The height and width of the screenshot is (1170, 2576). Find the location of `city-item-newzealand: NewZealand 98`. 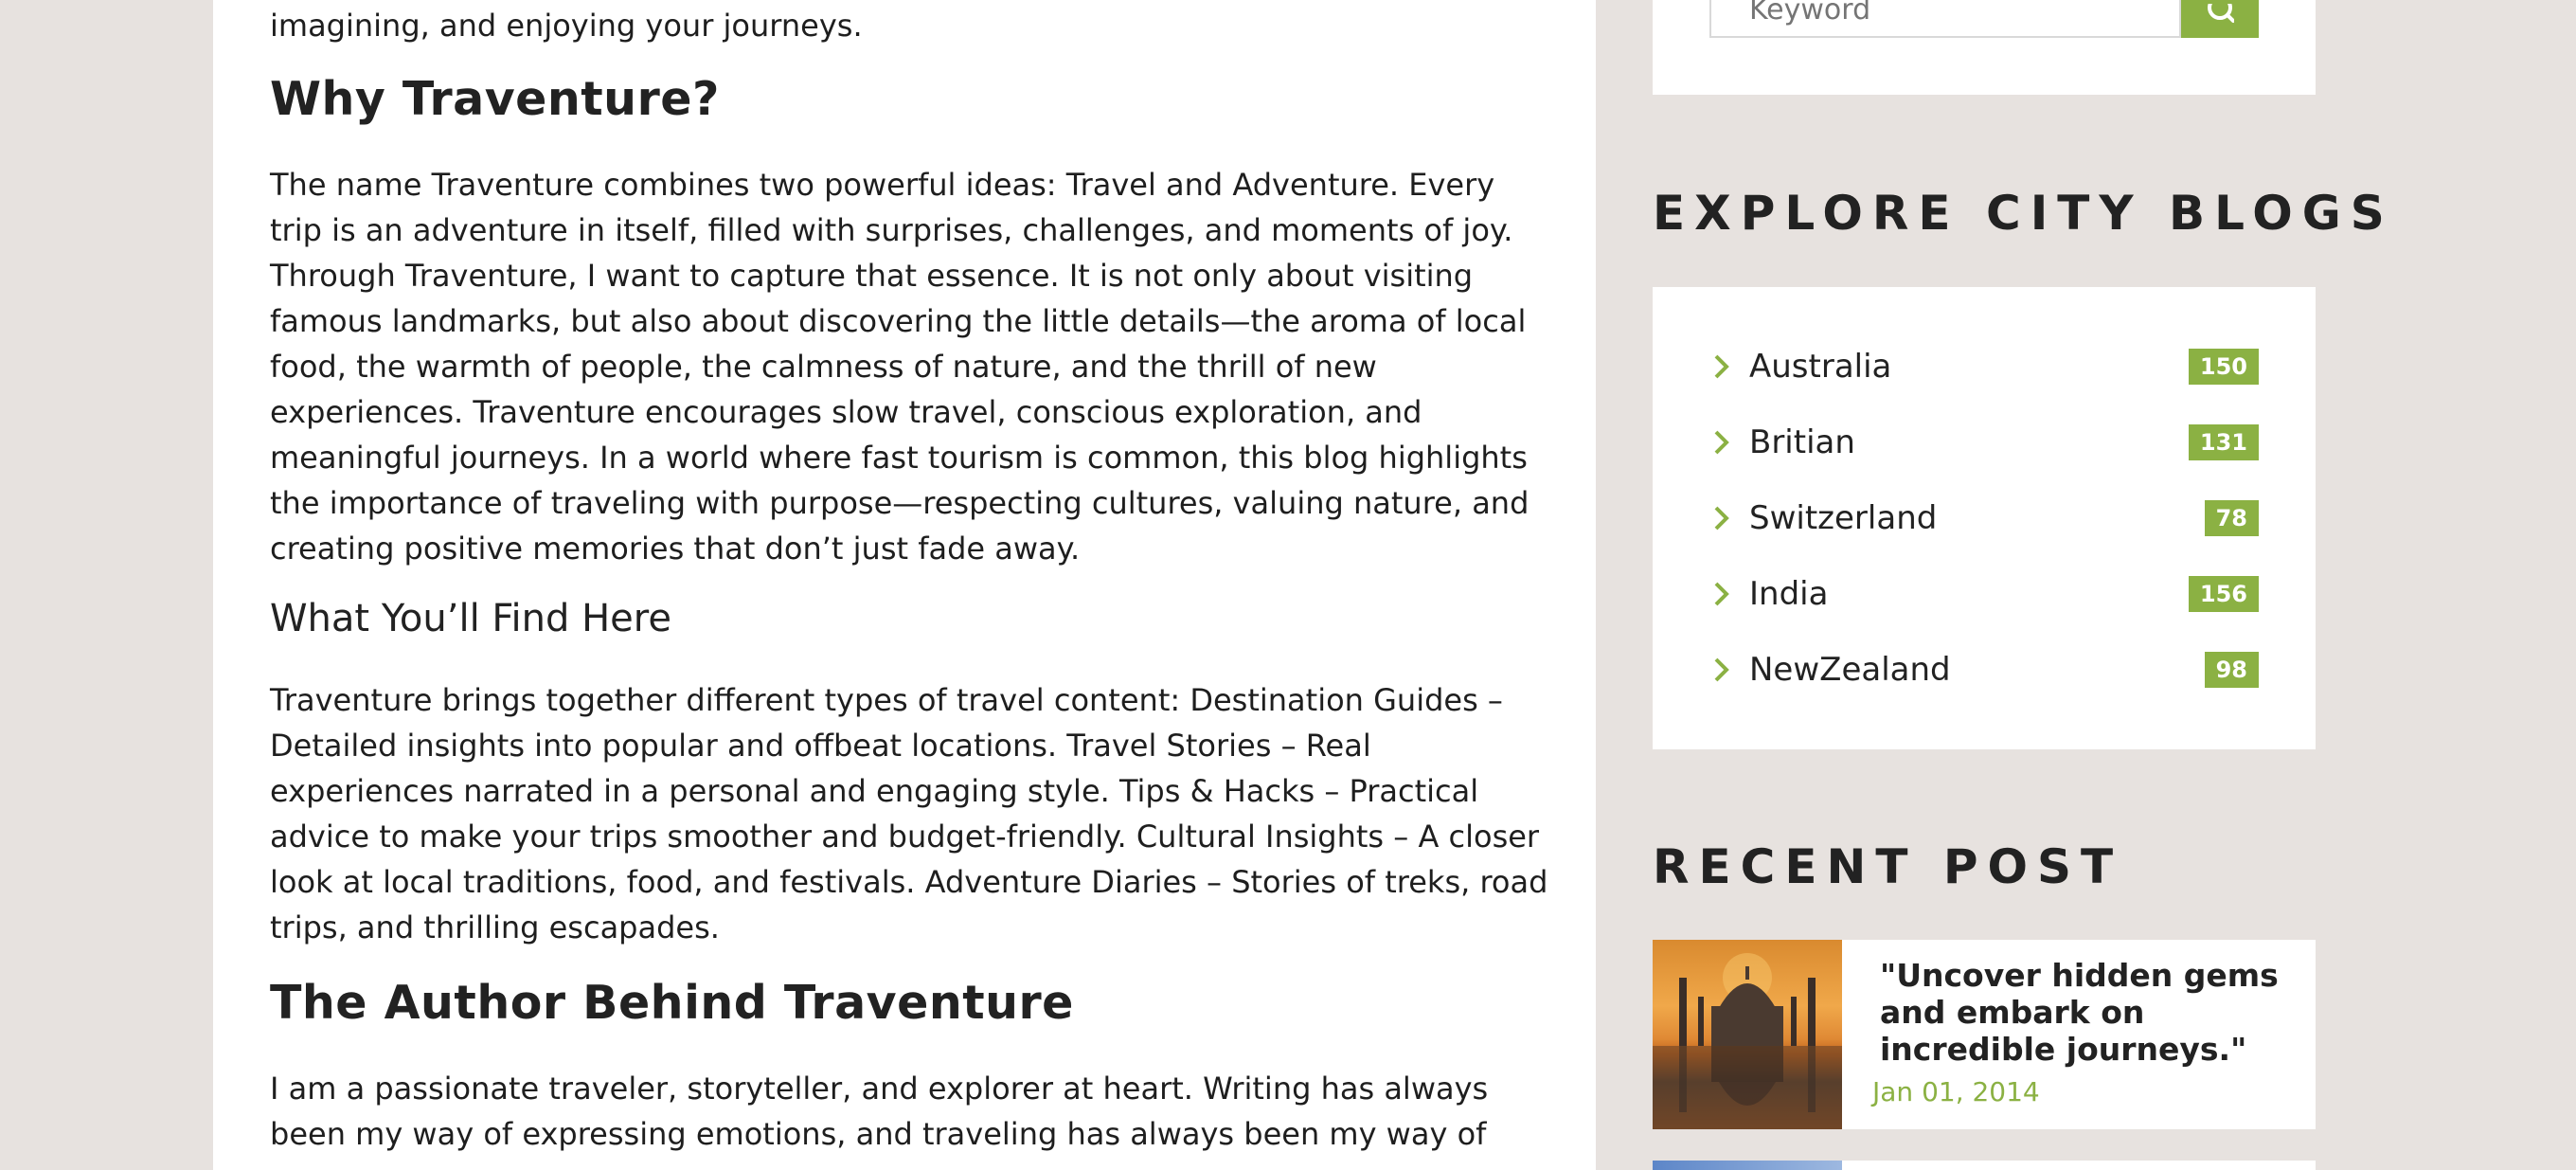

city-item-newzealand: NewZealand 98 is located at coordinates (1985, 669).